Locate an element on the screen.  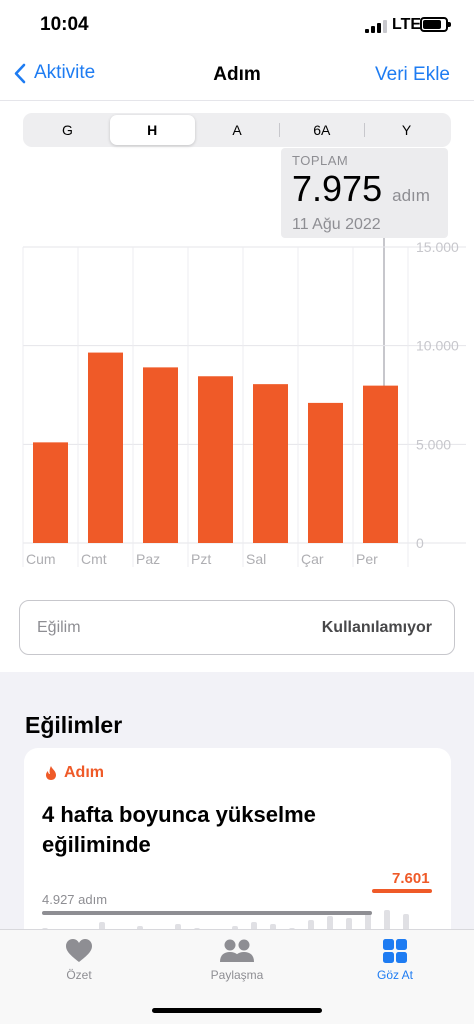
tooltip-unit: adım is located at coordinates (411, 195).